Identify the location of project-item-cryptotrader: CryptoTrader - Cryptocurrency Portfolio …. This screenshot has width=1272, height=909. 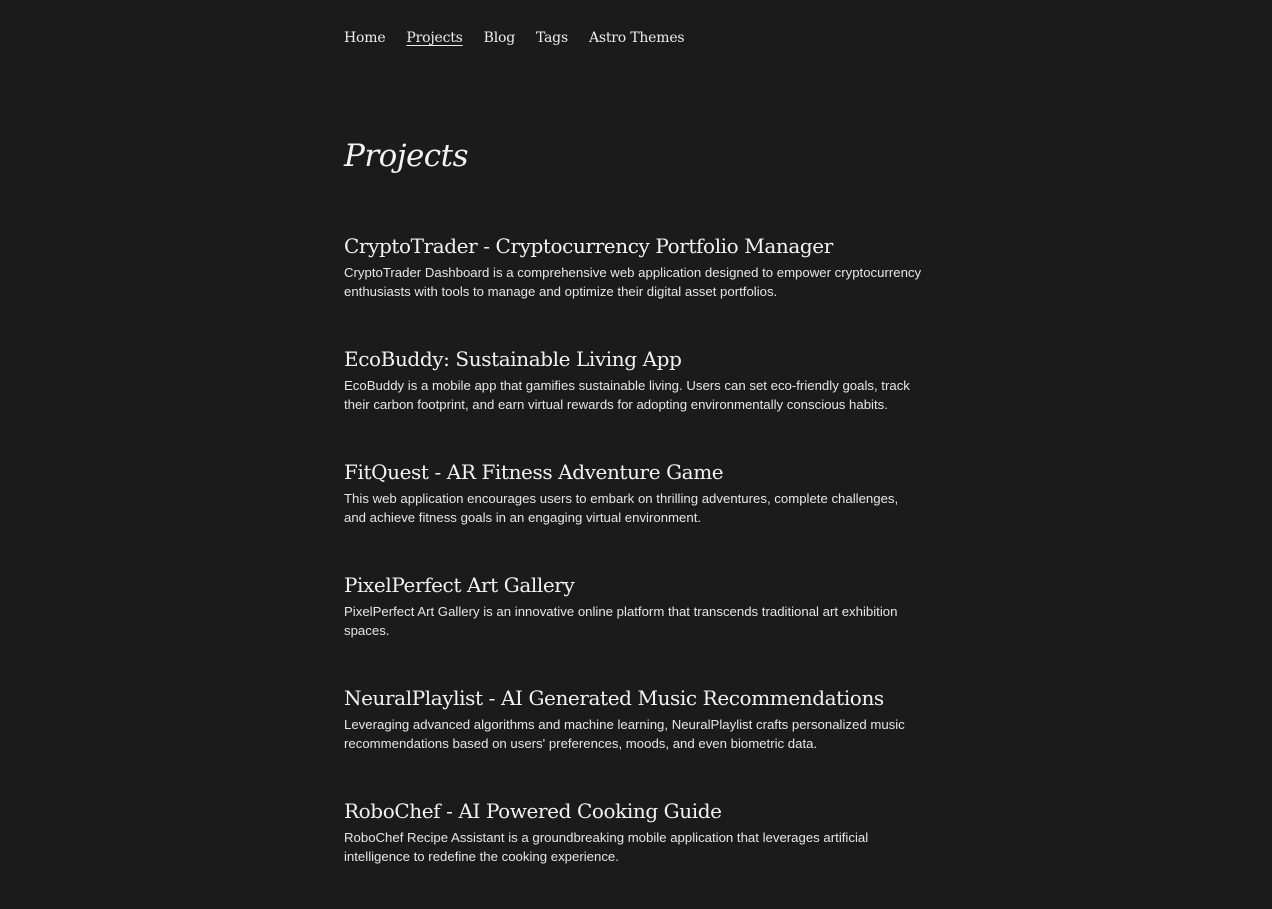
(636, 288).